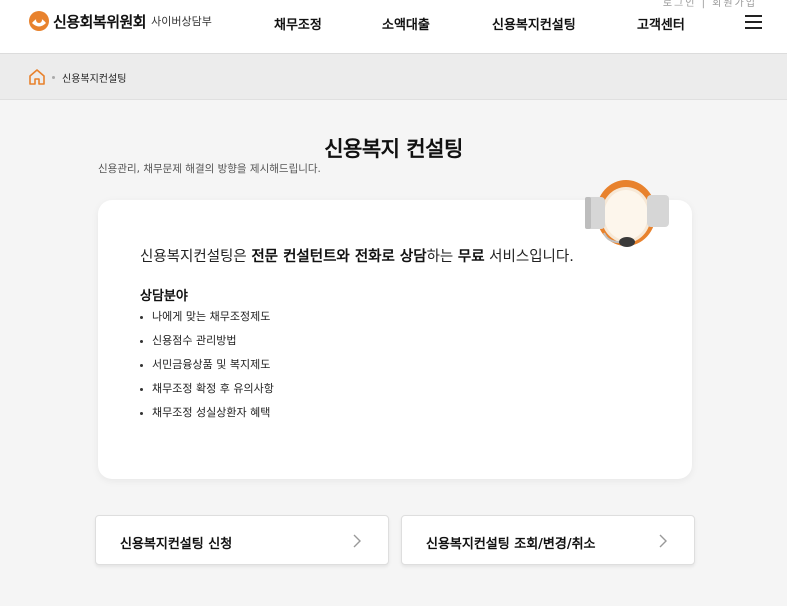 This screenshot has width=787, height=606. Describe the element at coordinates (207, 345) in the screenshot. I see `list-item: 신용점수 관리방법` at that location.